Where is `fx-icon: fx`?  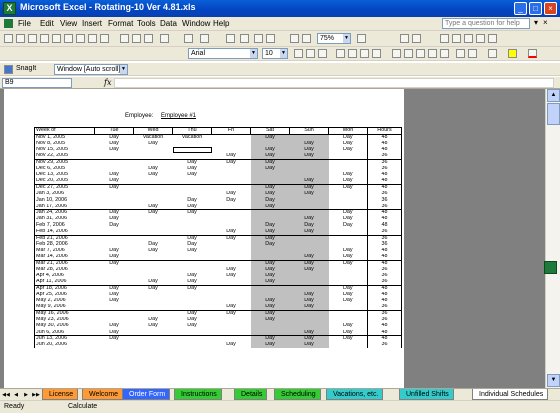
fx-icon: fx is located at coordinates (107, 82).